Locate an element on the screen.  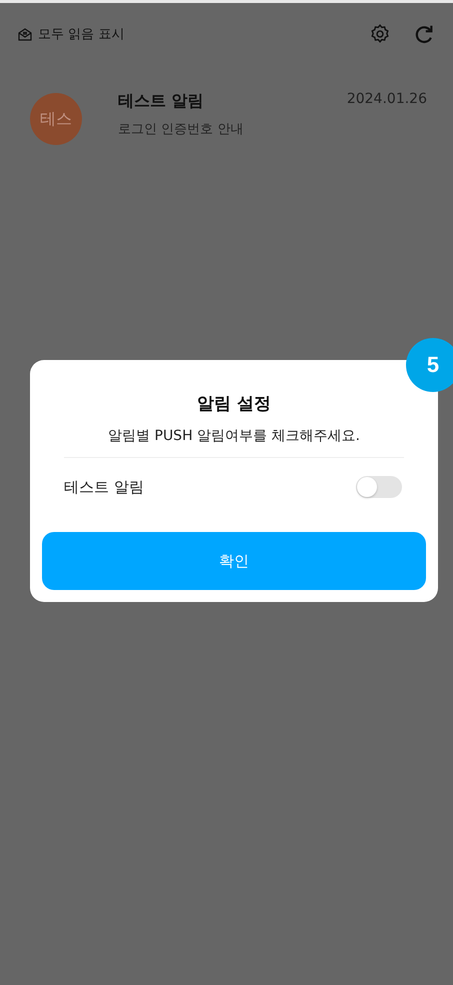
refresh-icon is located at coordinates (424, 34).